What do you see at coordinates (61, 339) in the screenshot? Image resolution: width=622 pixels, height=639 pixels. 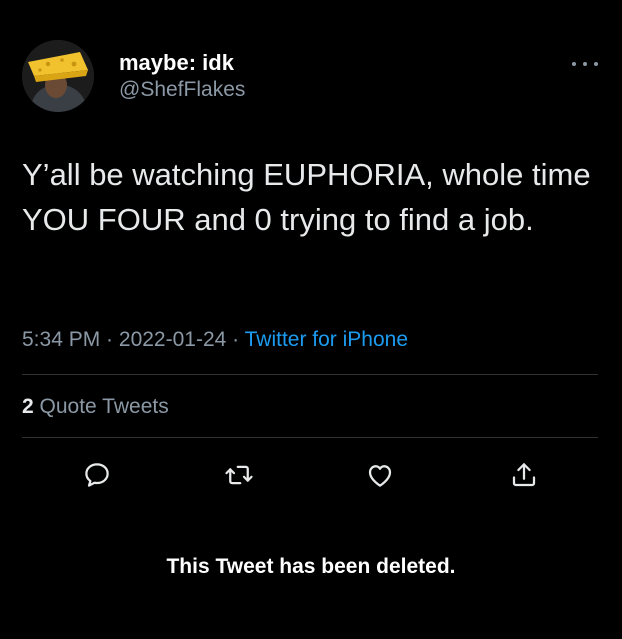 I see `tweet-time: 5:34 PM` at bounding box center [61, 339].